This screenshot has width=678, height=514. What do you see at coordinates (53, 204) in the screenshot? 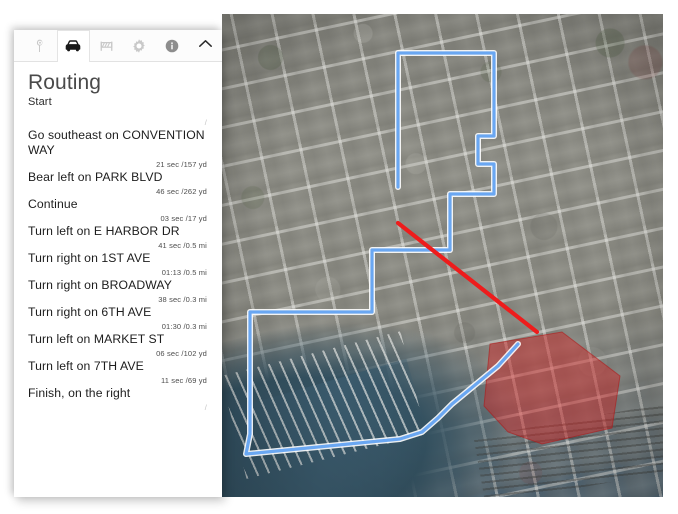
I see `route-step-instruction: Continue` at bounding box center [53, 204].